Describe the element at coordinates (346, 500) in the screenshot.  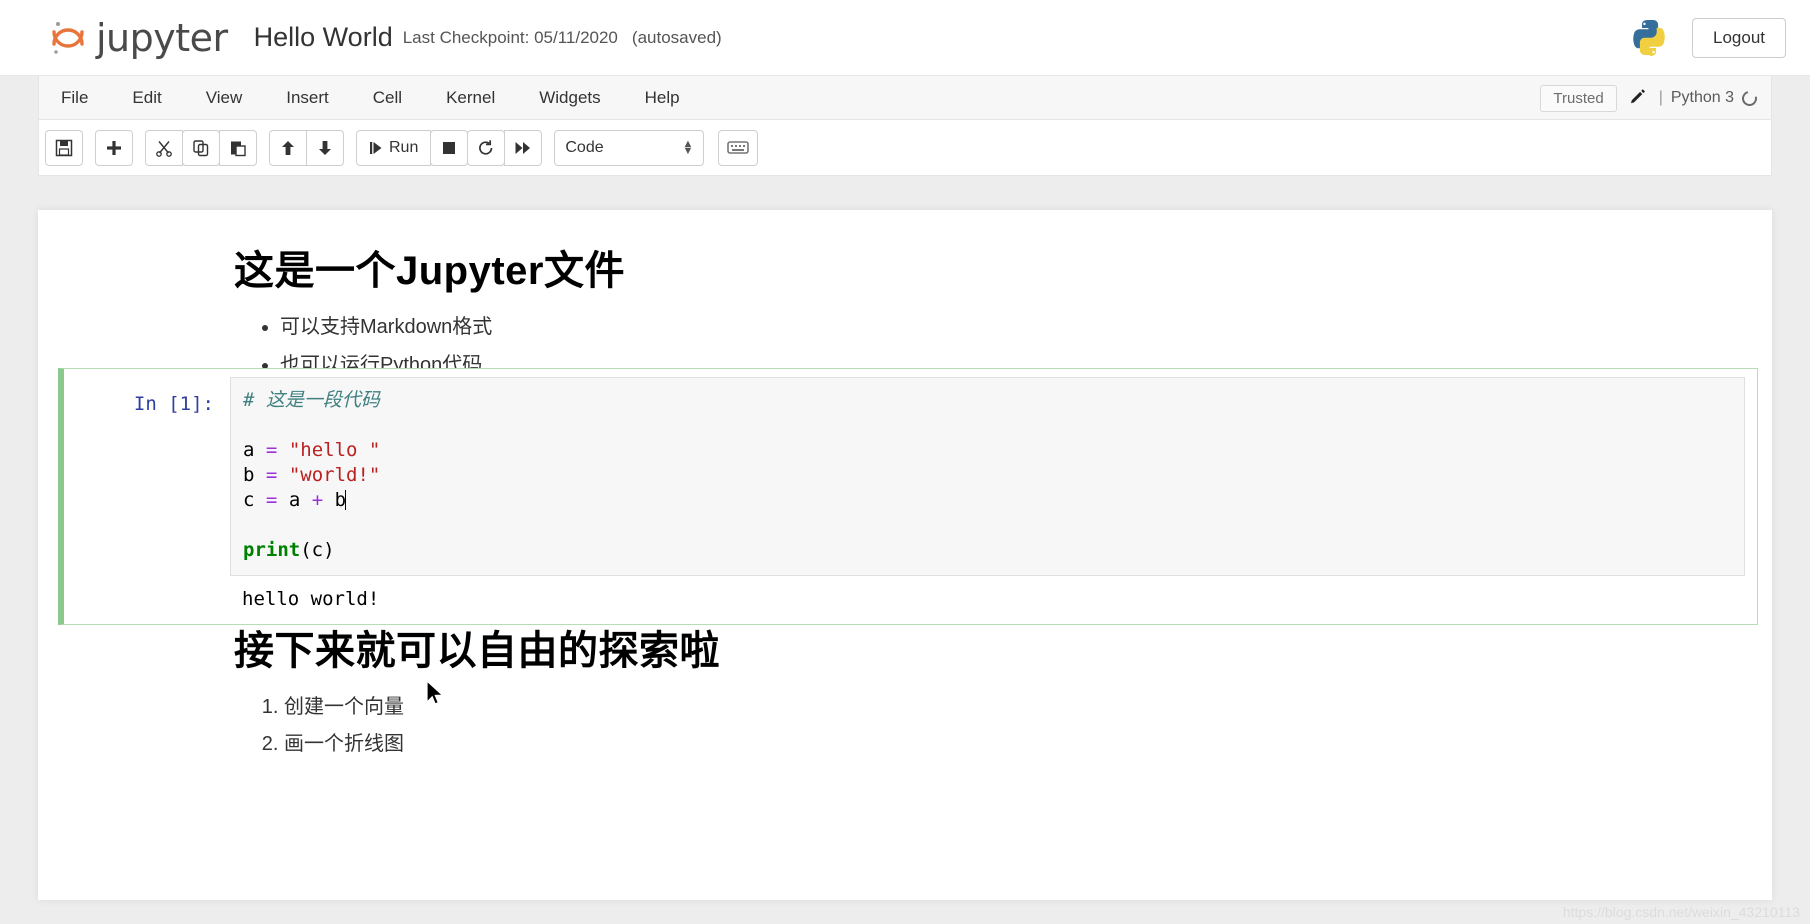
I see `text-caret` at that location.